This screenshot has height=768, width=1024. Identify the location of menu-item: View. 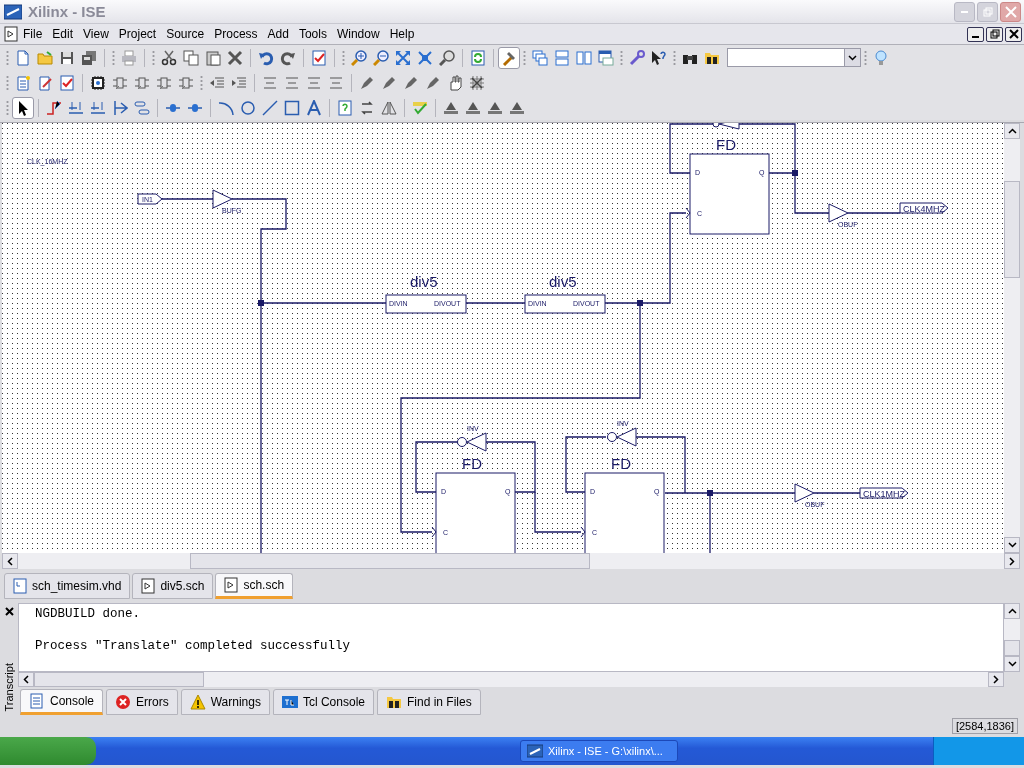
(96, 34).